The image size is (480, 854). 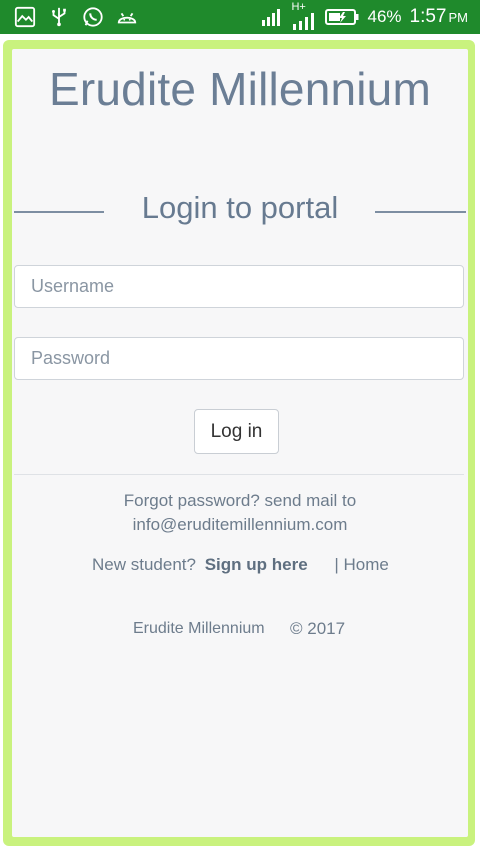 I want to click on support-email: info@eruditemillennium.com, so click(x=240, y=524).